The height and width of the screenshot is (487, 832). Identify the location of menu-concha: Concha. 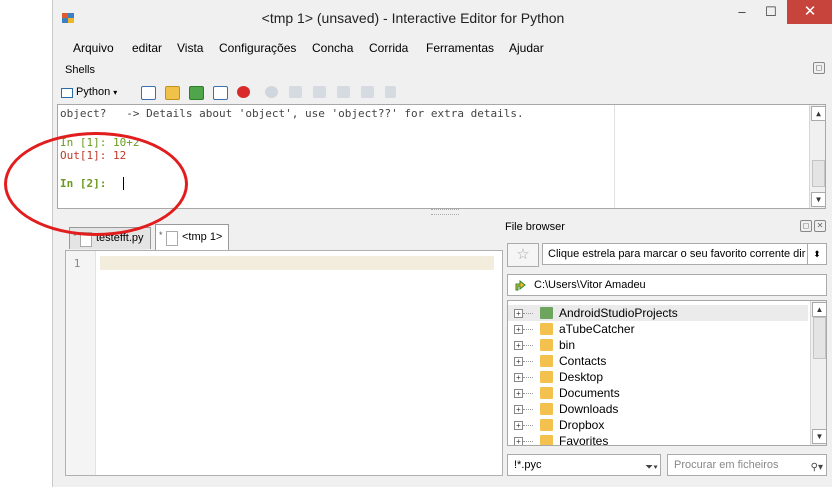
(332, 48).